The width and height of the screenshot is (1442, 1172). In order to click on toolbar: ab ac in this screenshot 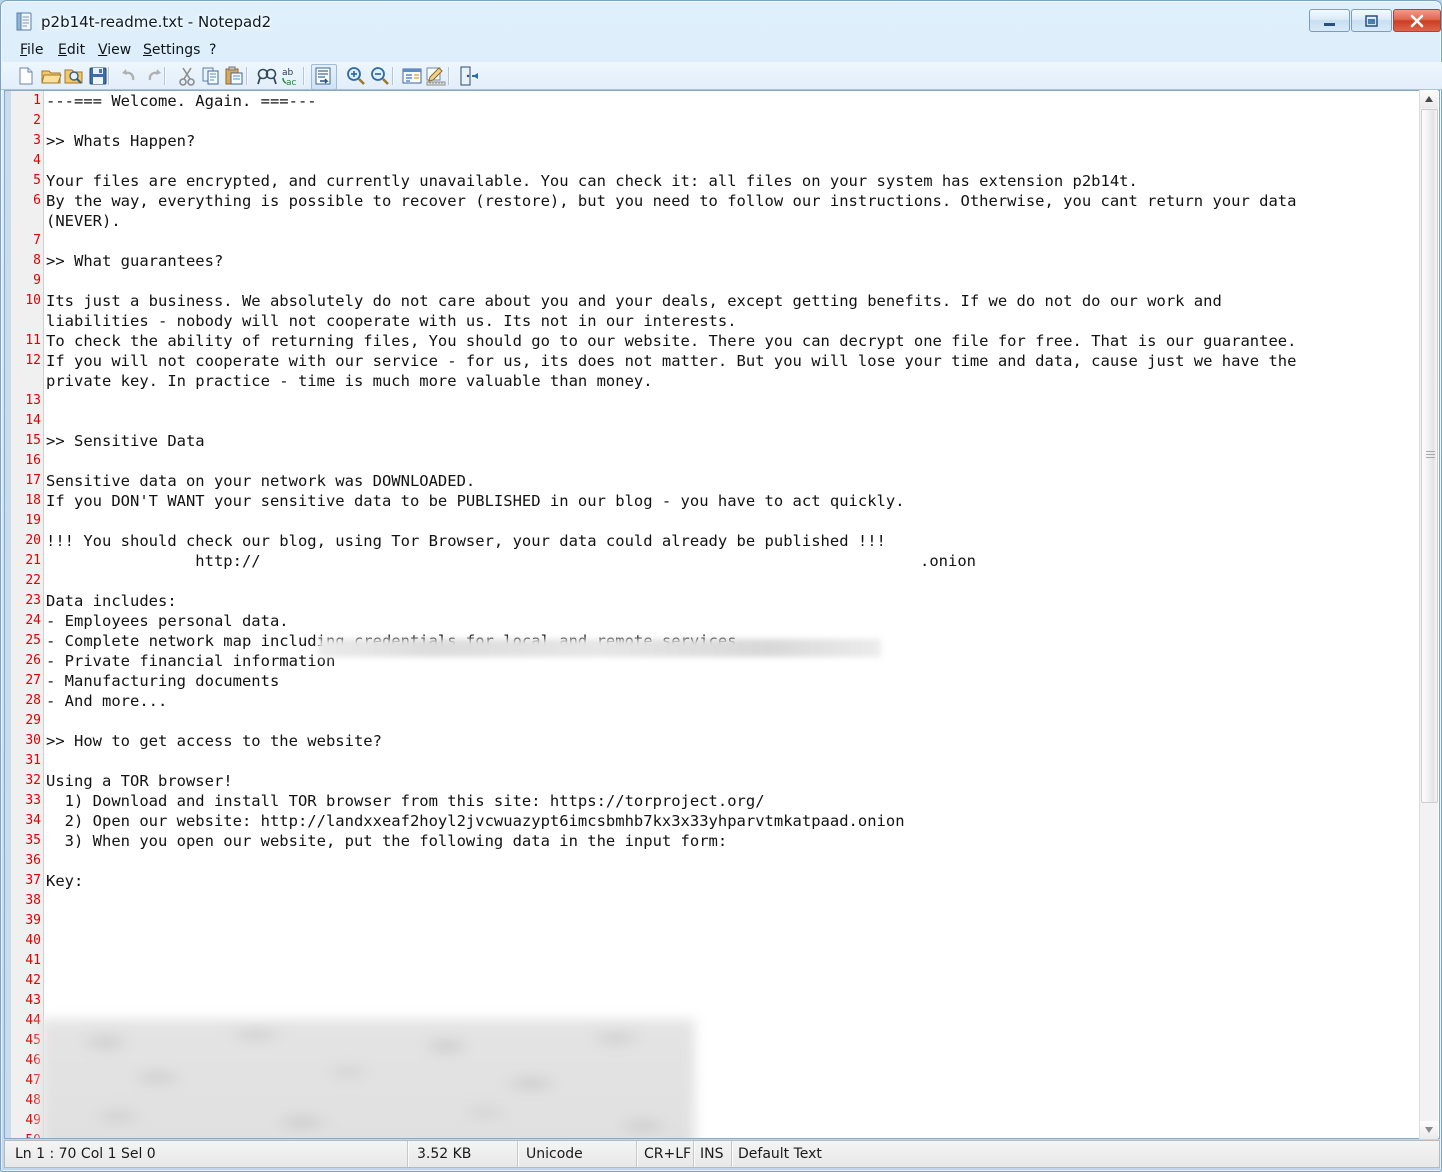, I will do `click(721, 76)`.